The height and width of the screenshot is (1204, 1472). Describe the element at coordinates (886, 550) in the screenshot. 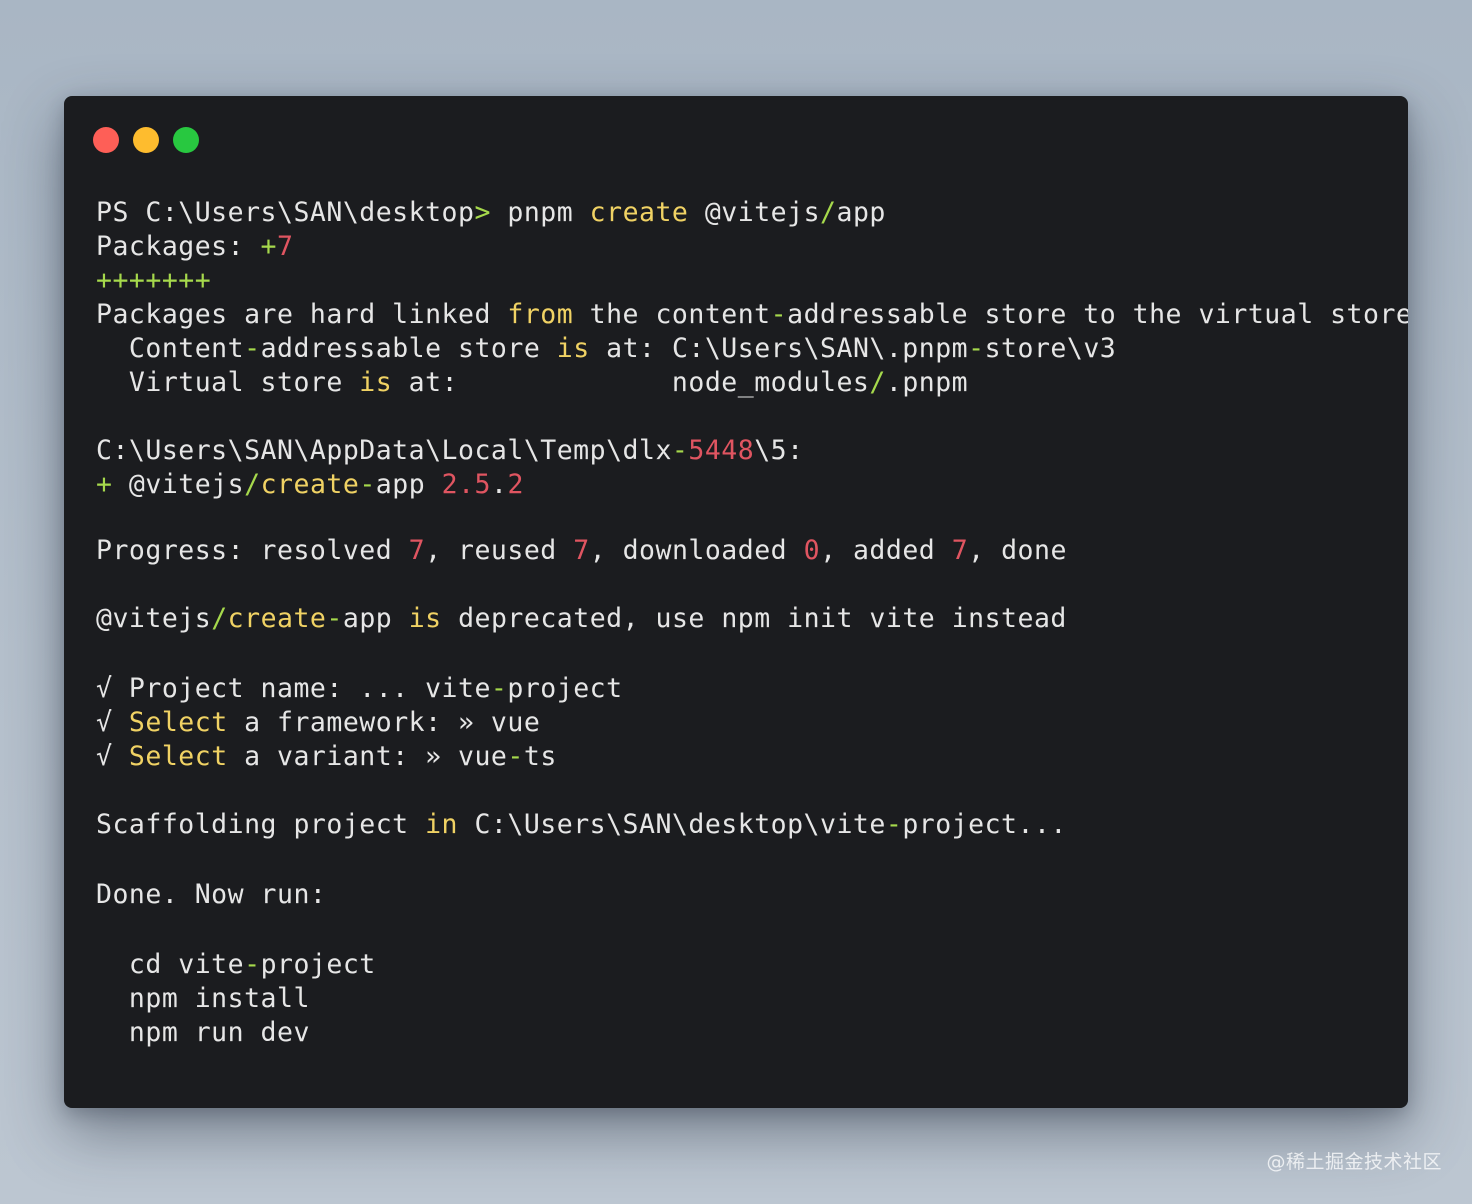

I see `terminal-token: , added` at that location.